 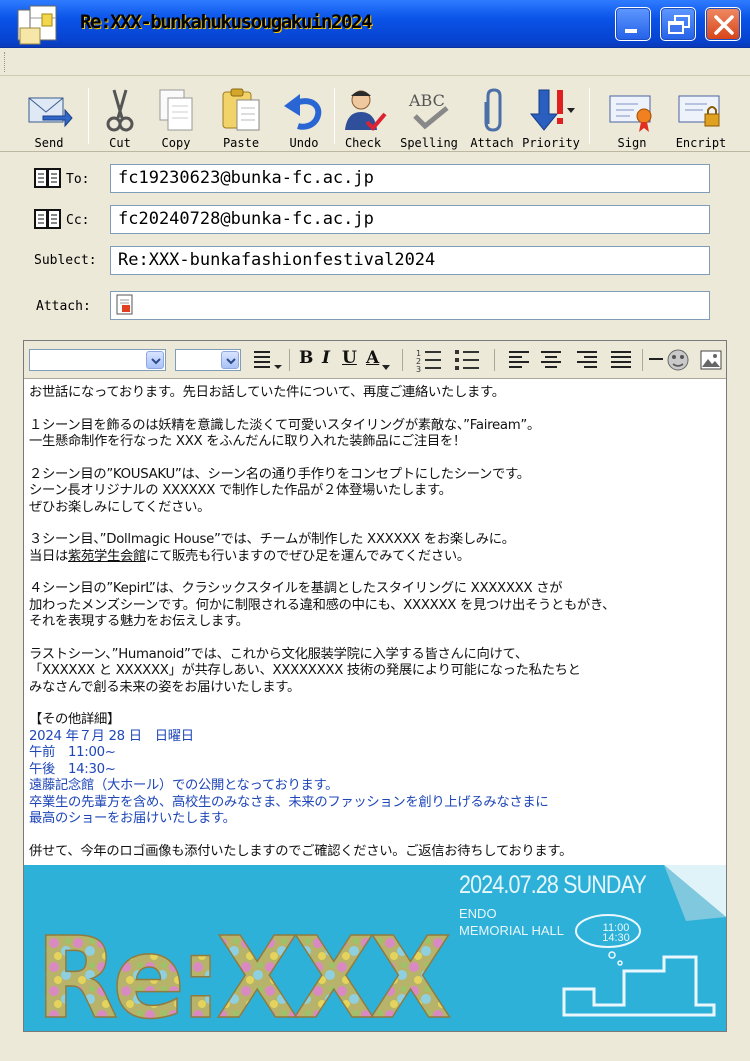 I want to click on bold-button: B, so click(x=306, y=361).